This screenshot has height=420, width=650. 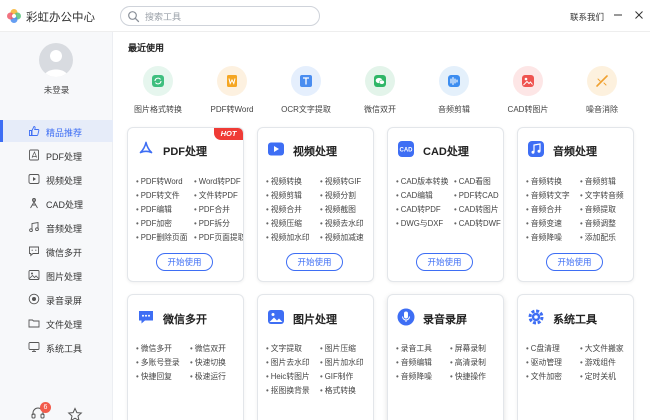 I want to click on feature-item: 驱动管理, so click(x=544, y=362).